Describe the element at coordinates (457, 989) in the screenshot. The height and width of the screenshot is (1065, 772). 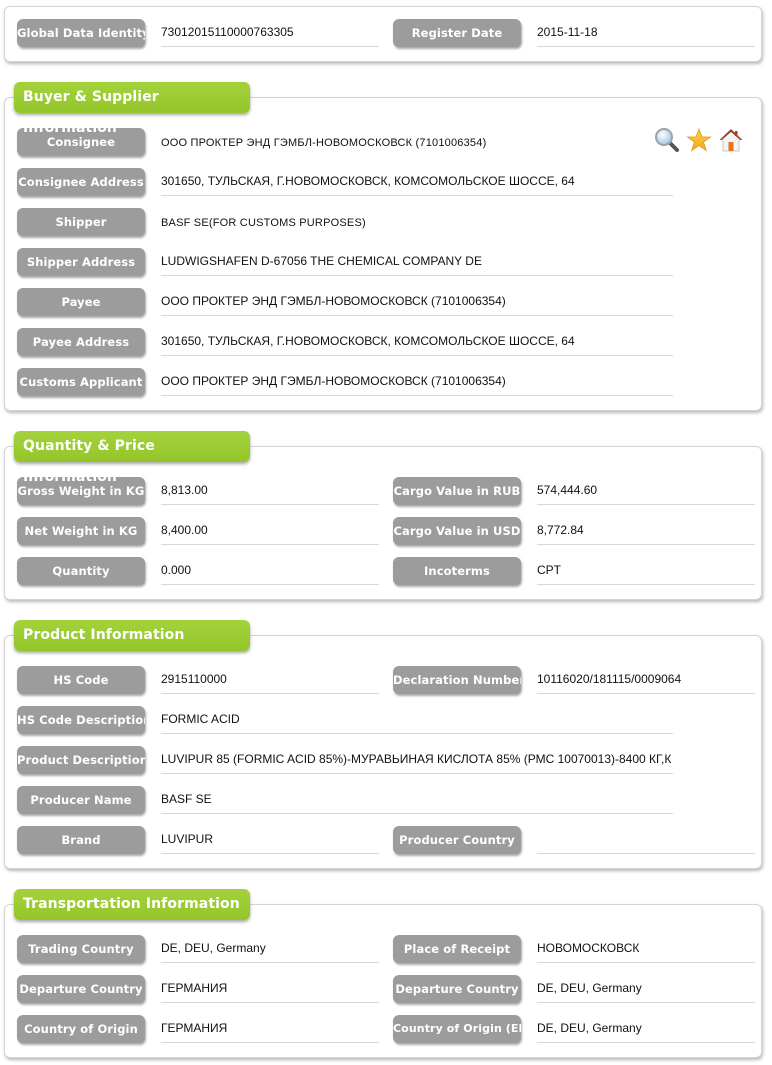
I see `departure-country-en-label: Departure Country` at that location.